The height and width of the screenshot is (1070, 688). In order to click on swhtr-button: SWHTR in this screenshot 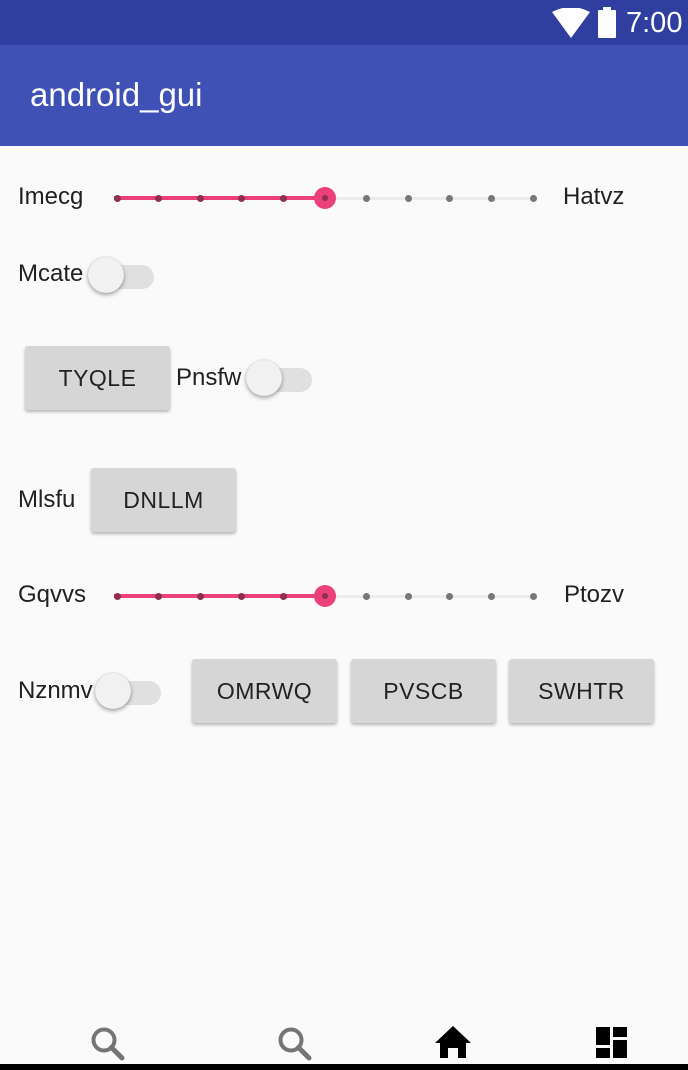, I will do `click(581, 691)`.